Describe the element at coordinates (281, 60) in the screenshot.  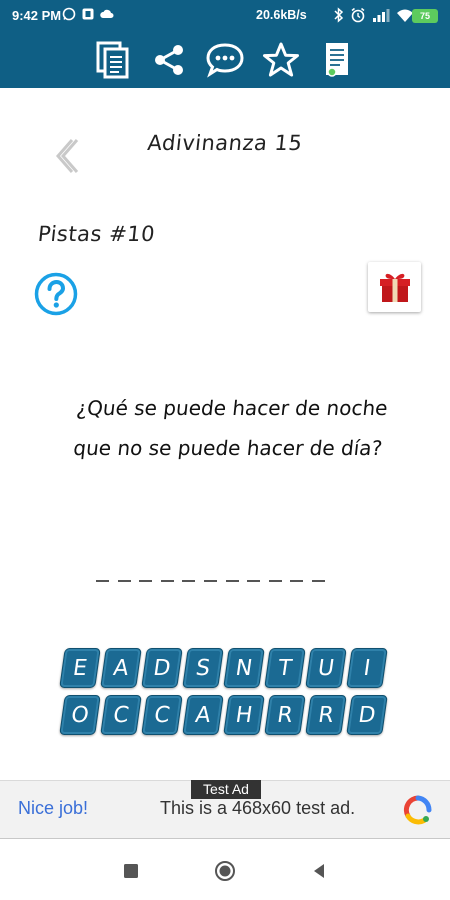
I see `star-icon` at that location.